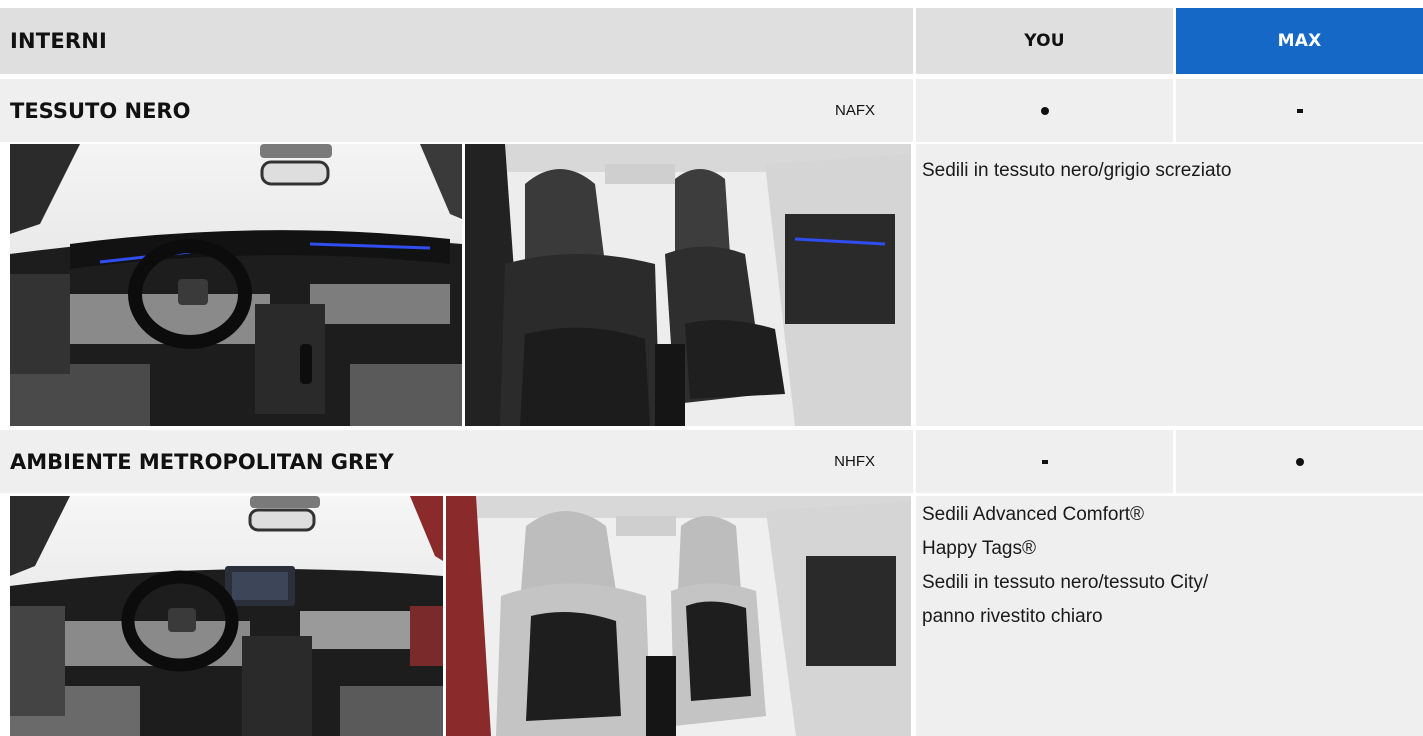 This screenshot has height=736, width=1423. I want to click on section-header: INTERNI, so click(456, 41).